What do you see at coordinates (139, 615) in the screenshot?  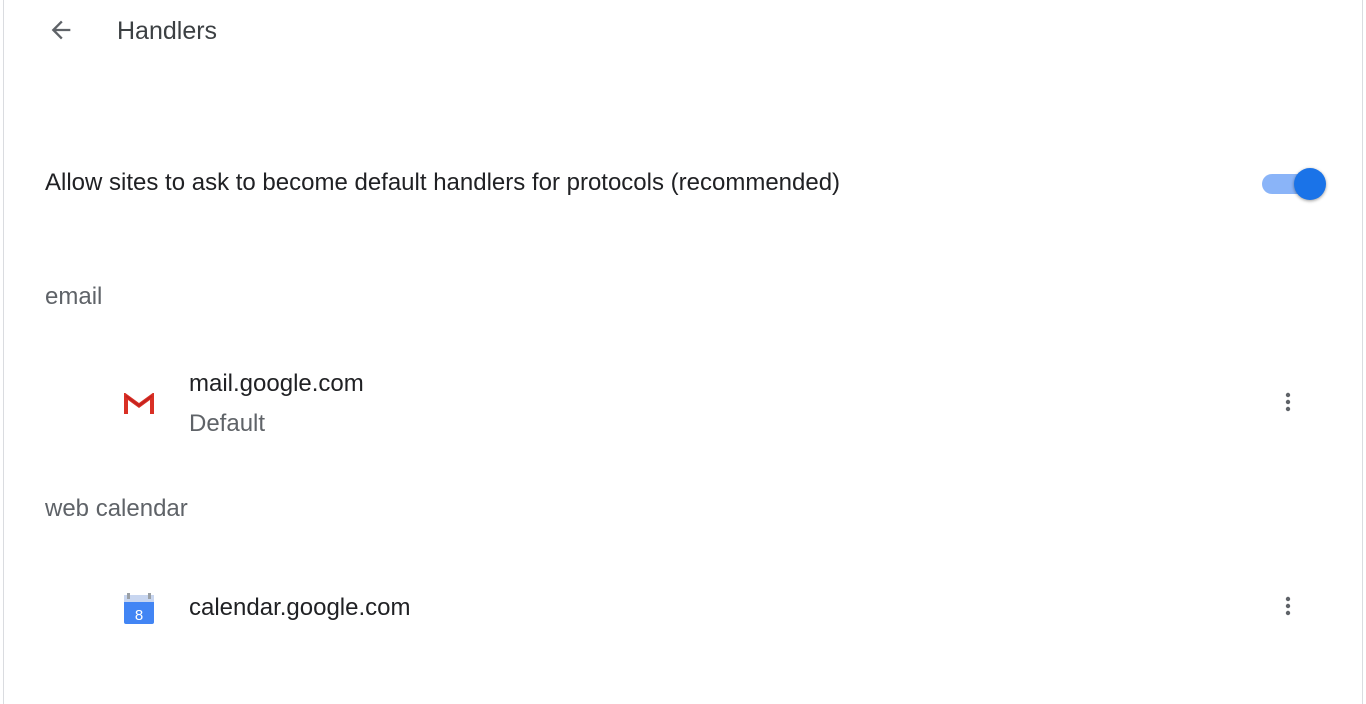 I see `calendar-day: 8` at bounding box center [139, 615].